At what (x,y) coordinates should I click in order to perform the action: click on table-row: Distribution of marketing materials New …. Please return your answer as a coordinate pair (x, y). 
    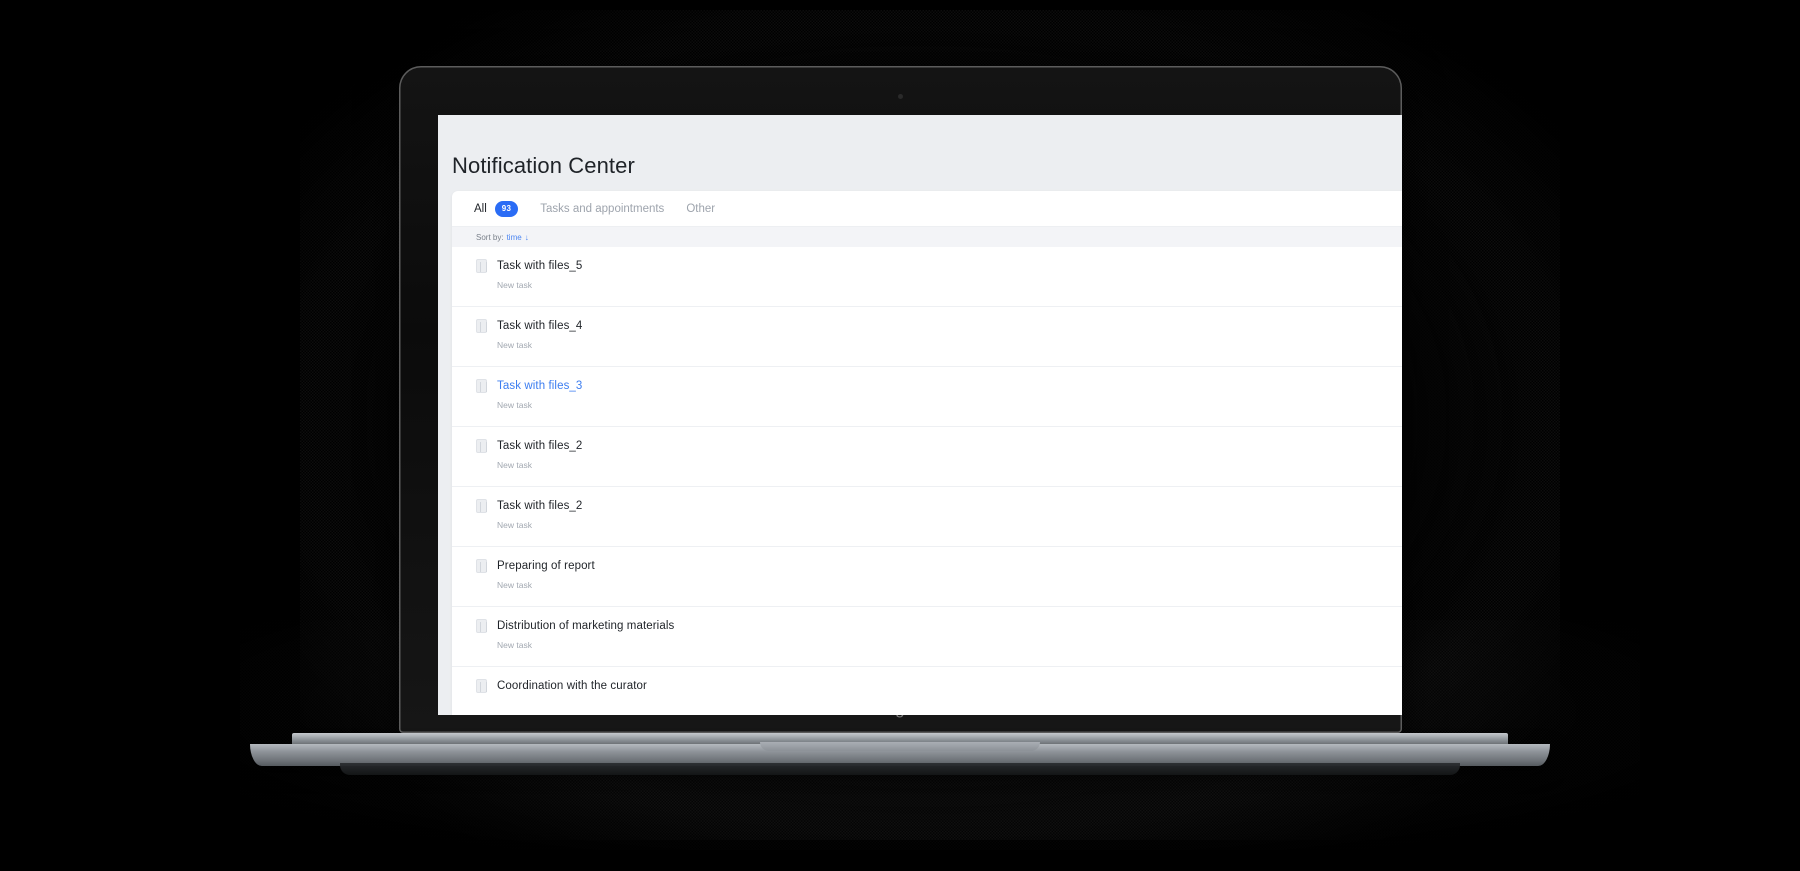
    Looking at the image, I should click on (927, 637).